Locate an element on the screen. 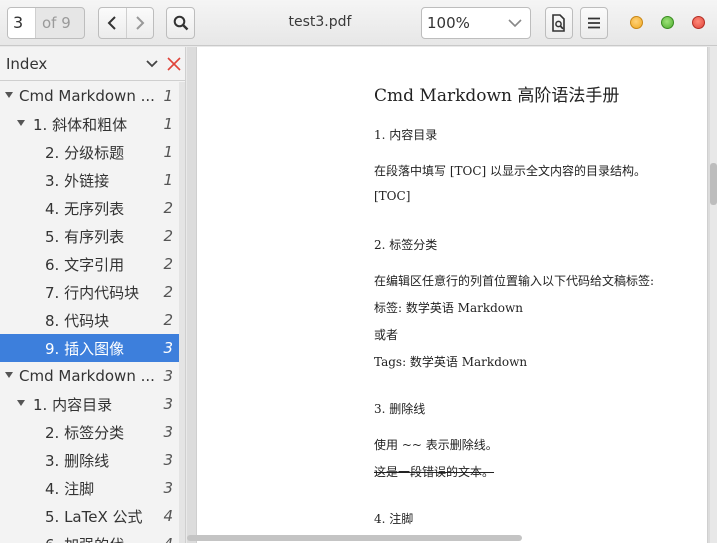  index-item-label: 9. 插入图像 is located at coordinates (85, 348).